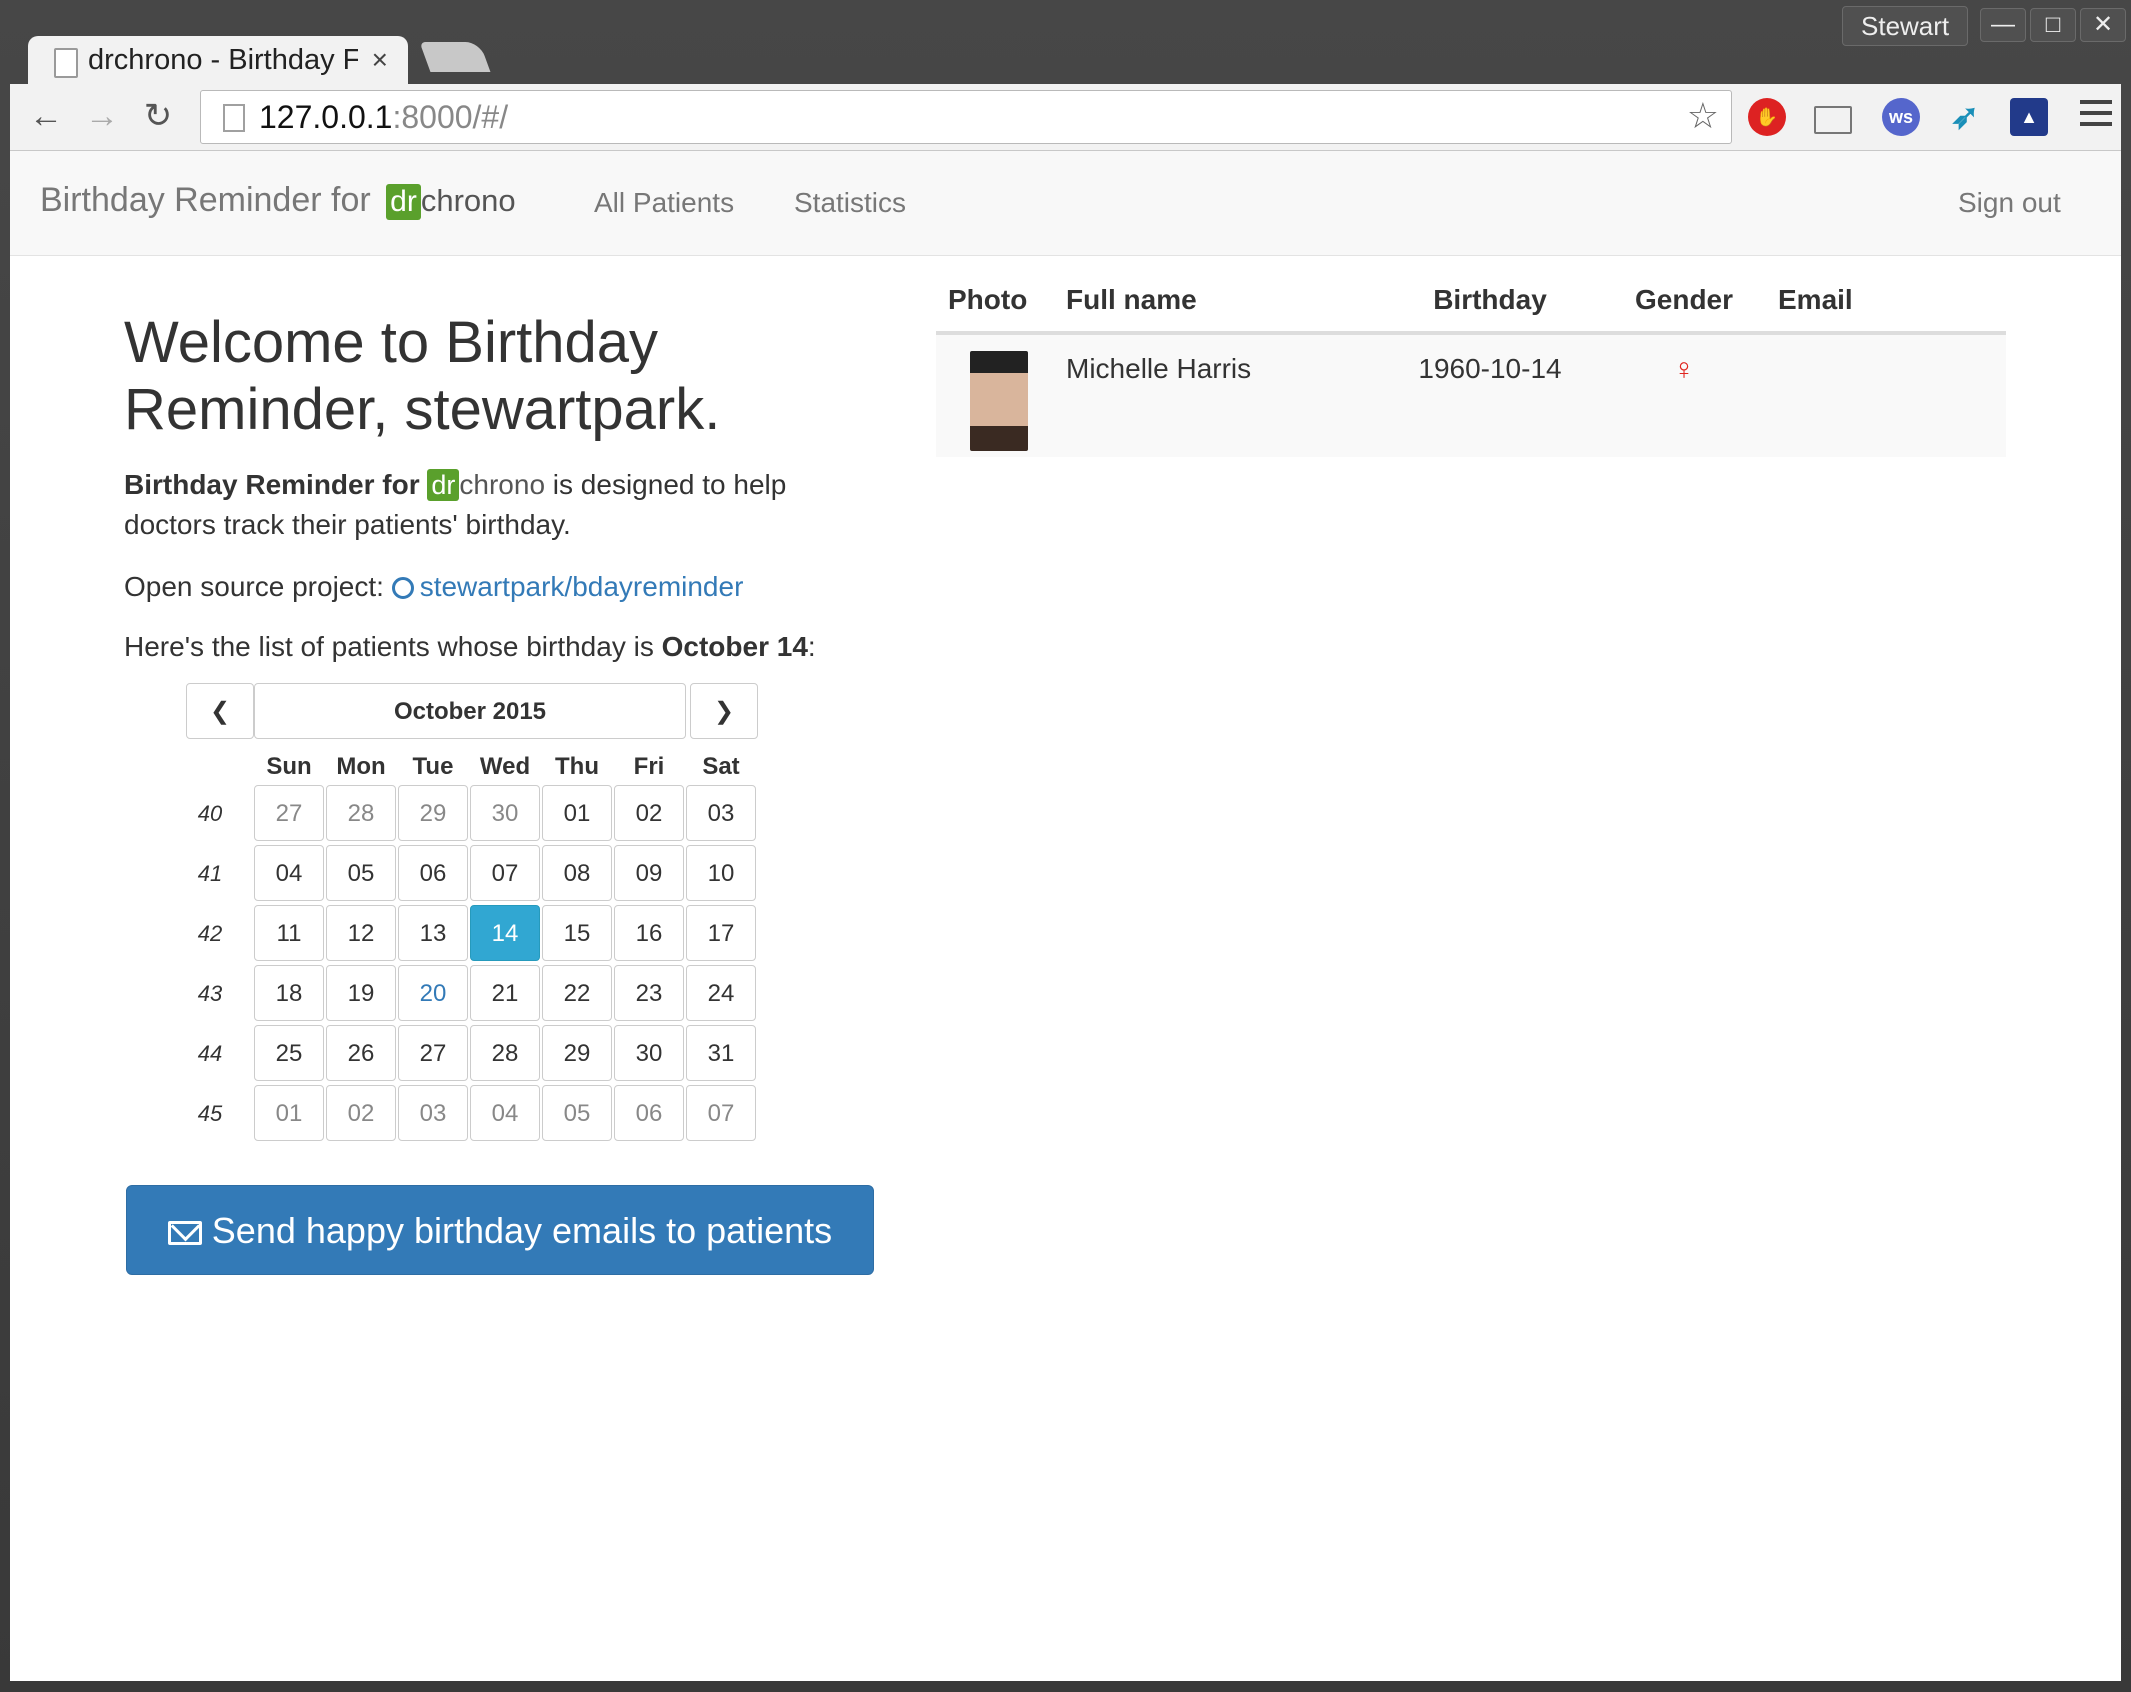  Describe the element at coordinates (721, 873) in the screenshot. I see `calendar-day: 10` at that location.